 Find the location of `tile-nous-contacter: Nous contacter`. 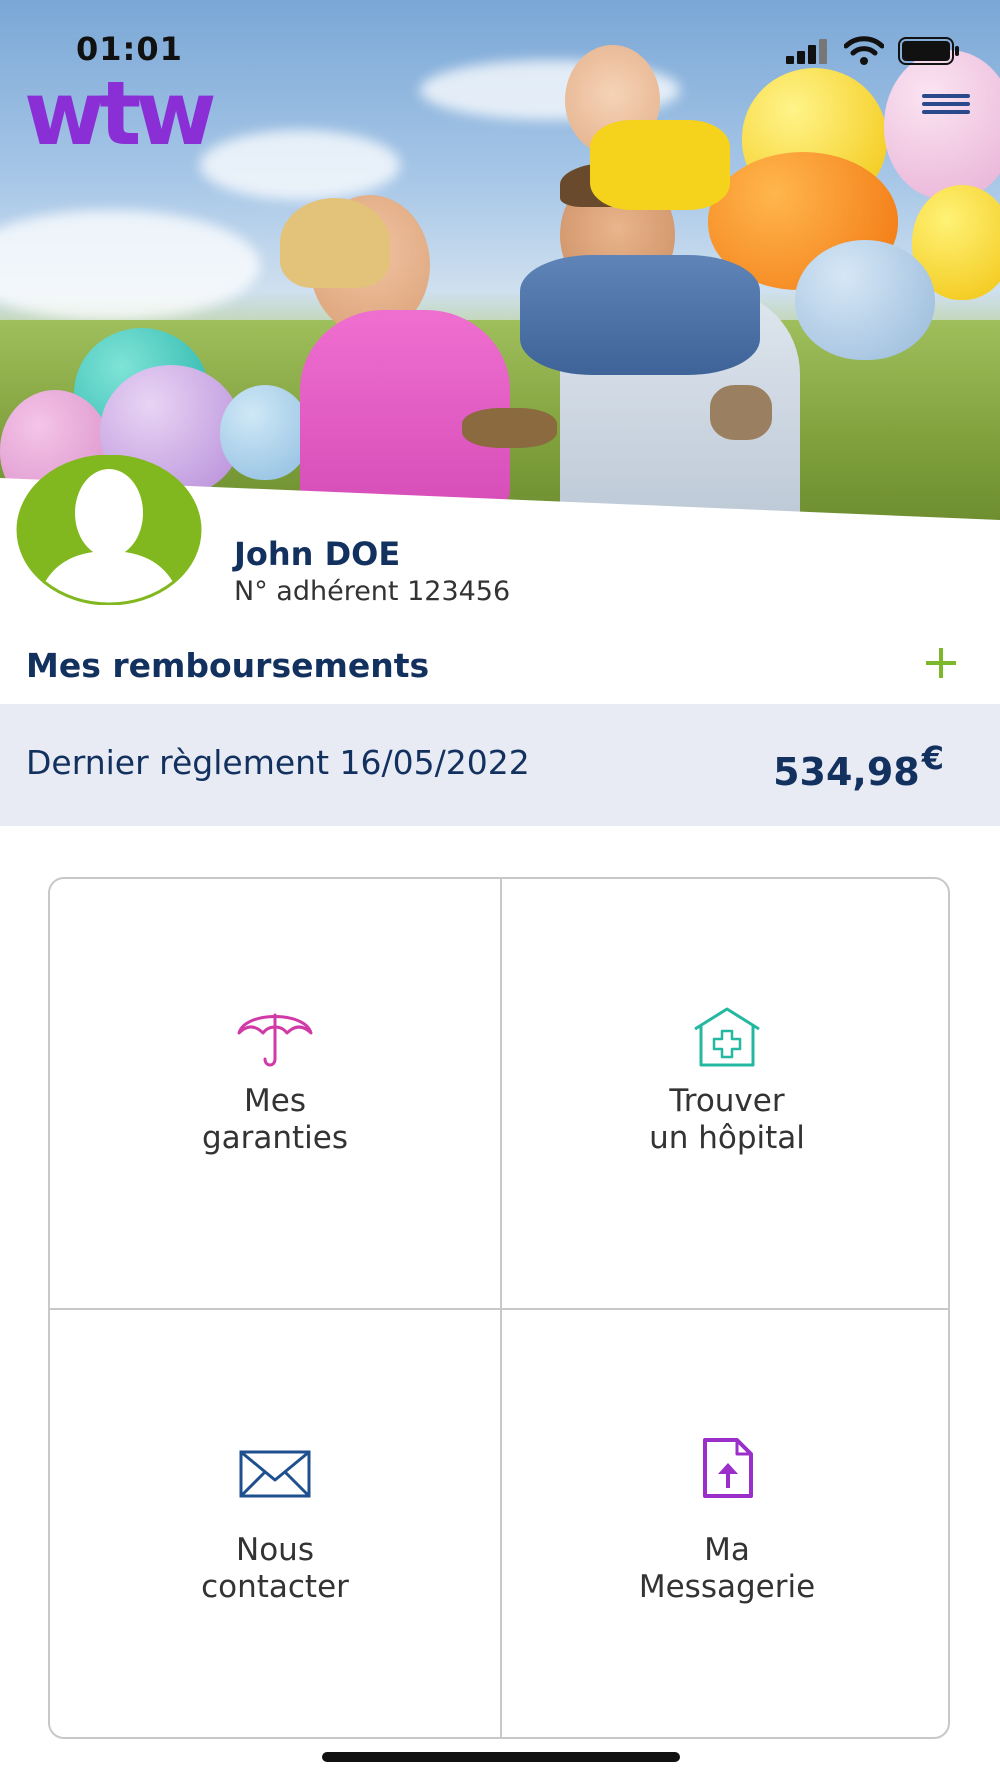

tile-nous-contacter: Nous contacter is located at coordinates (275, 1525).